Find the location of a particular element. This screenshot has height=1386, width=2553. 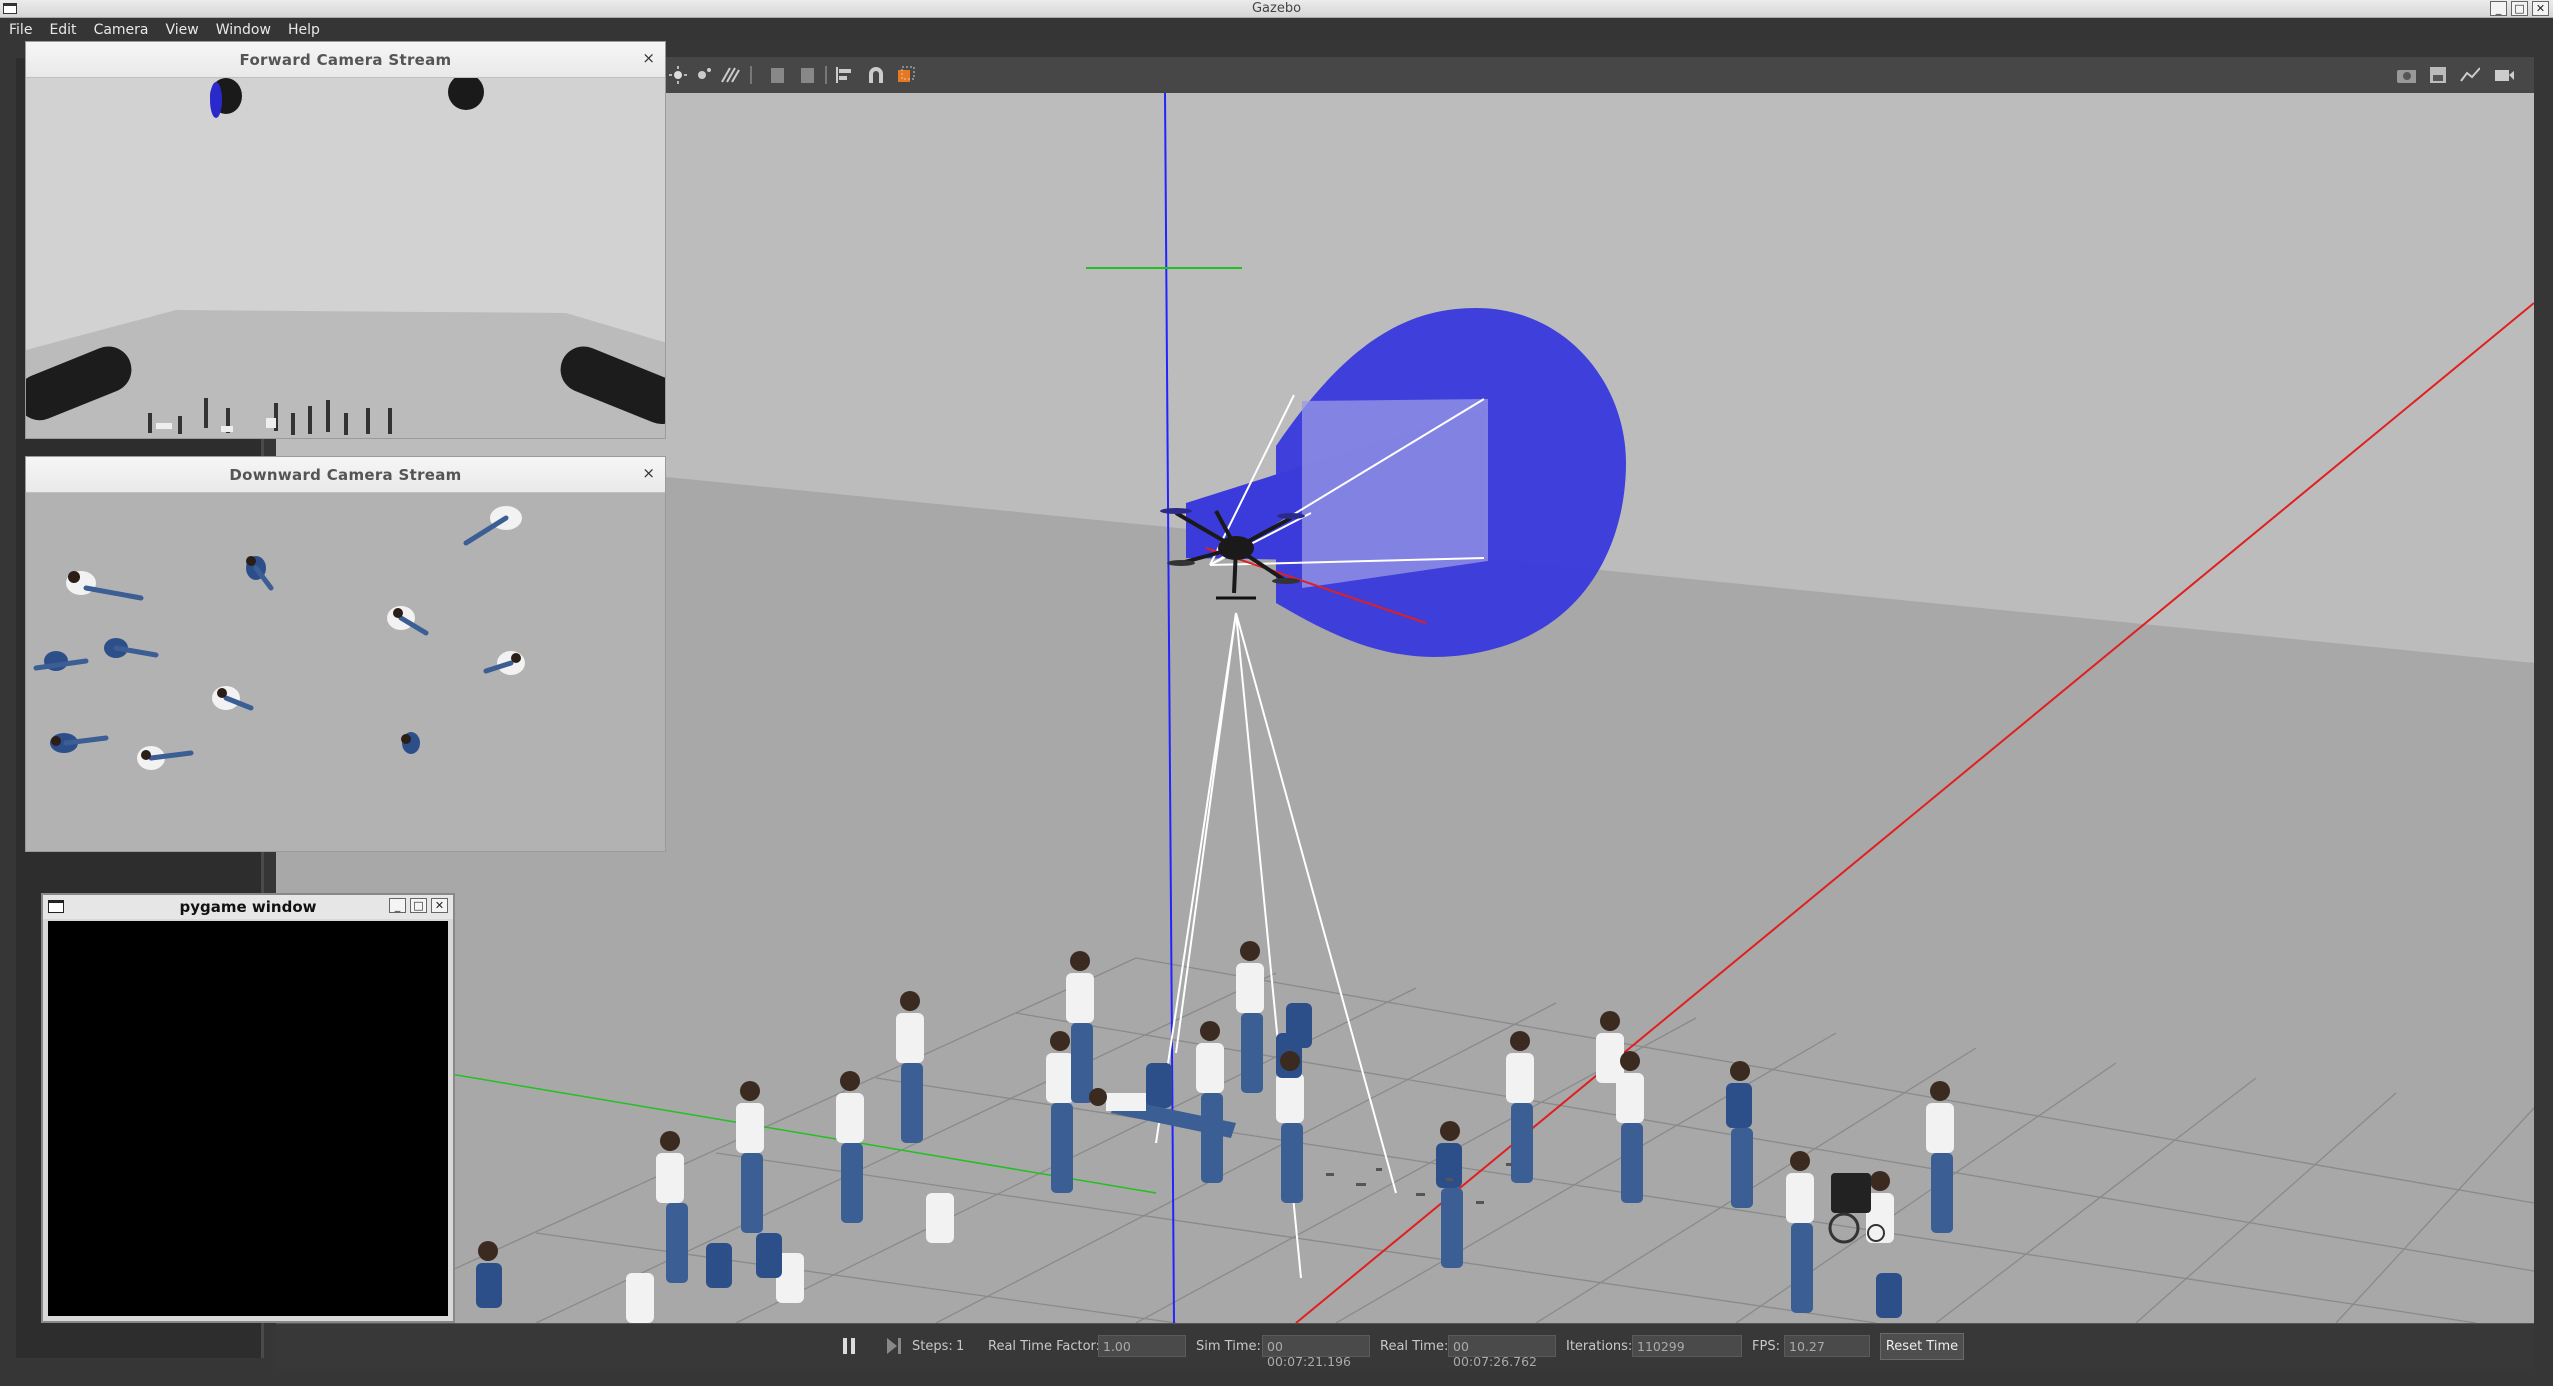

pygame-canvas is located at coordinates (248, 1118).